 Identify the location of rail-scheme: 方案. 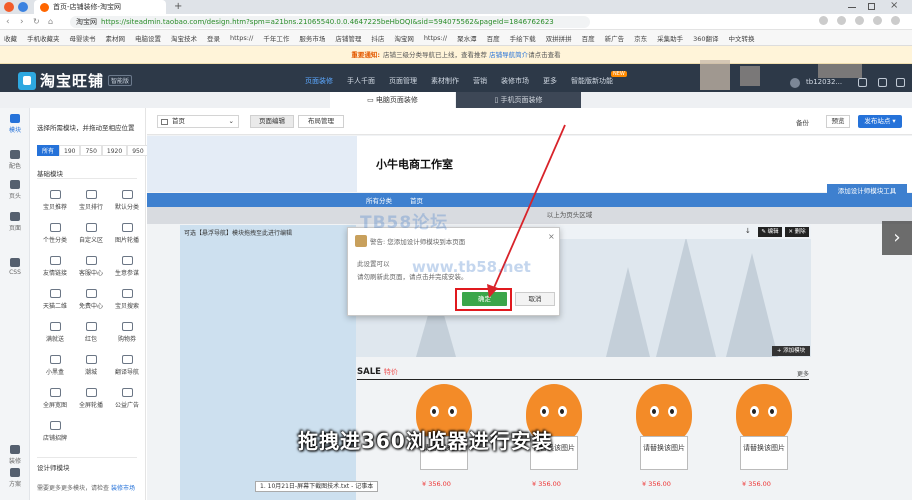
(15, 478).